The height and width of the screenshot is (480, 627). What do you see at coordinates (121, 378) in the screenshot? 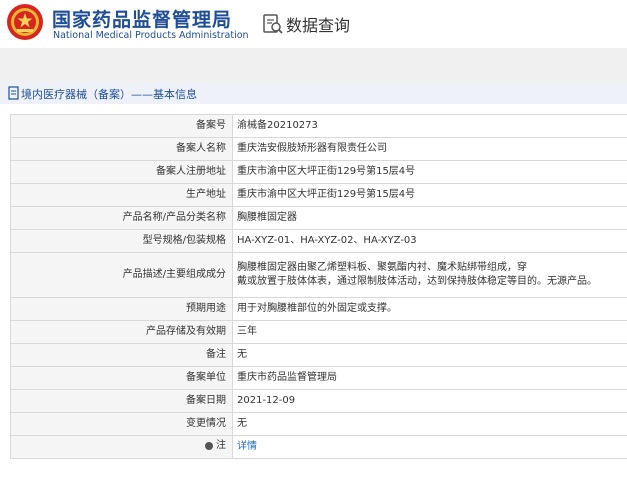
I see `field-label: 备案单位` at bounding box center [121, 378].